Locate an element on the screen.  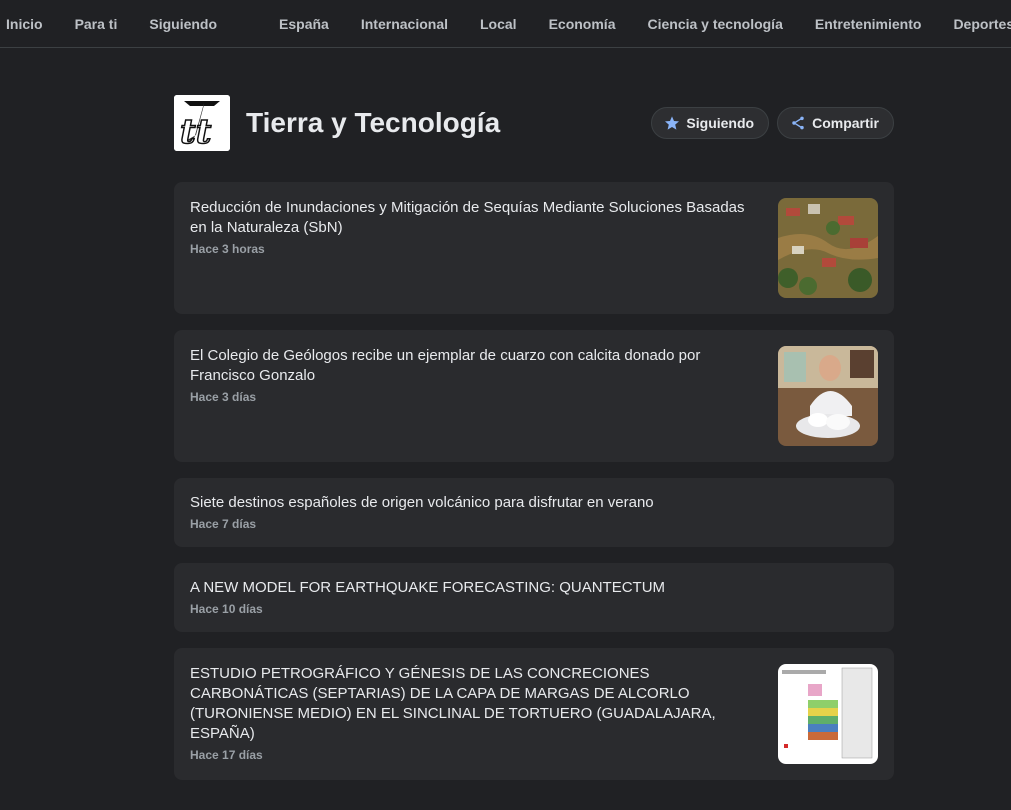
article-thumbnail-geologic-figure is located at coordinates (828, 714).